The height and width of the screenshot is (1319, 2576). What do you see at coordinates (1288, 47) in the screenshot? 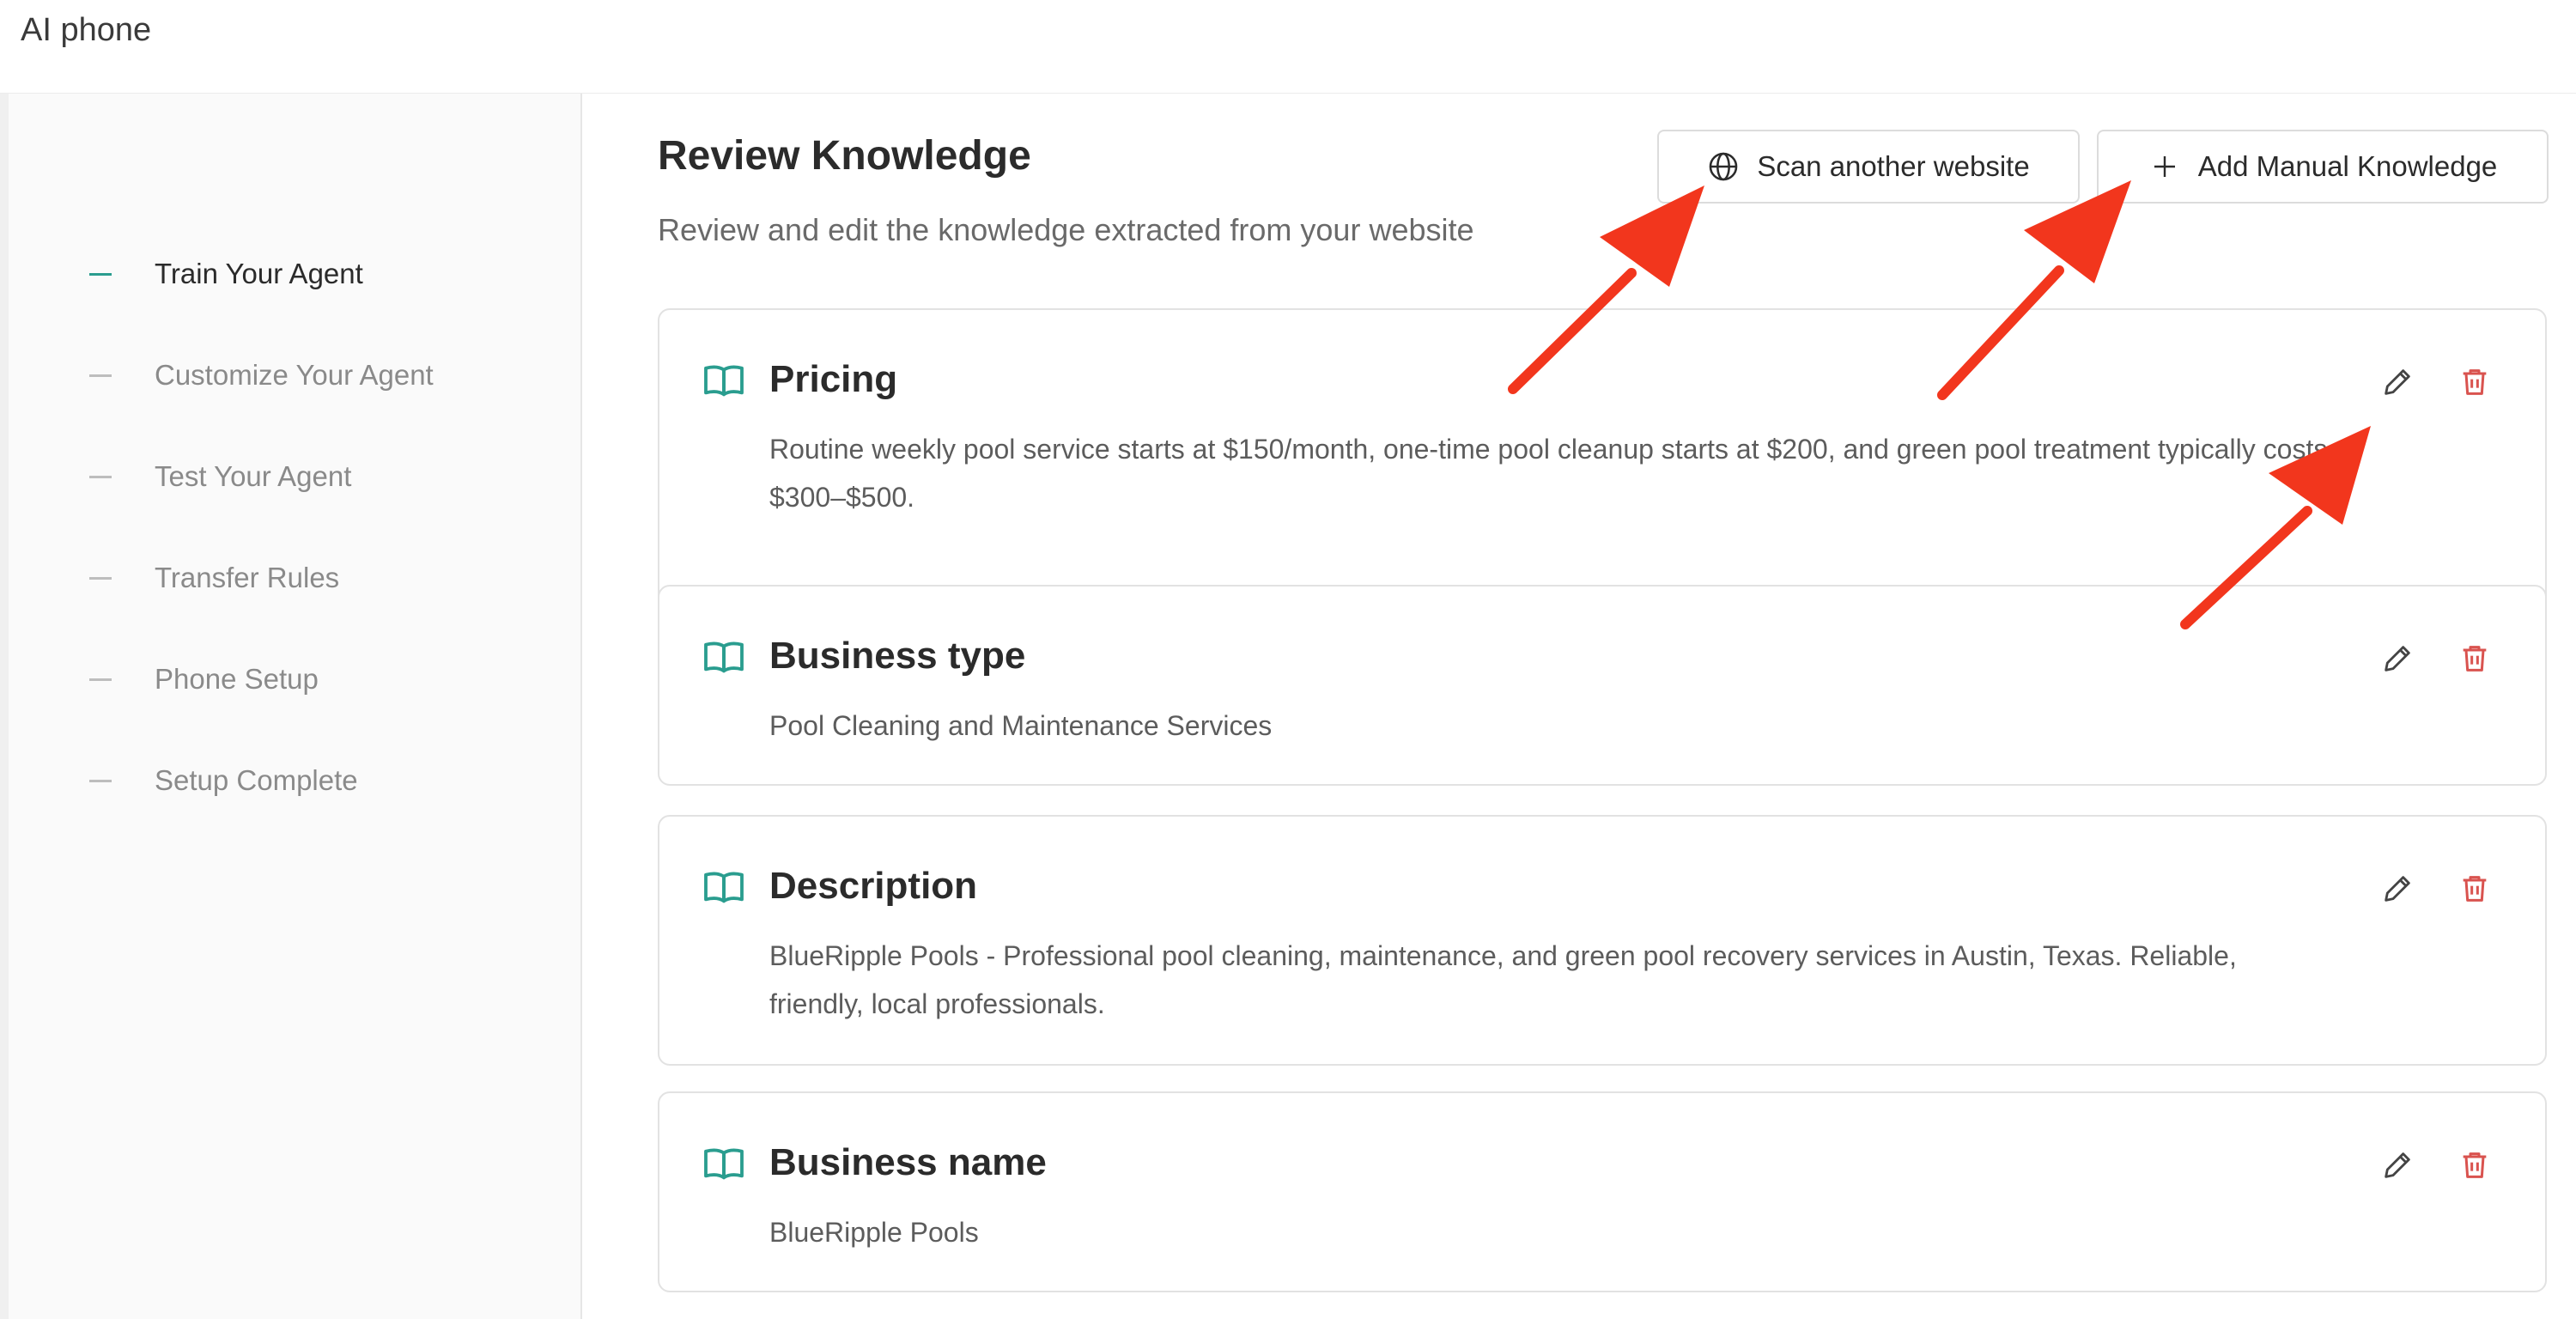
I see `top-bar: AI phone` at bounding box center [1288, 47].